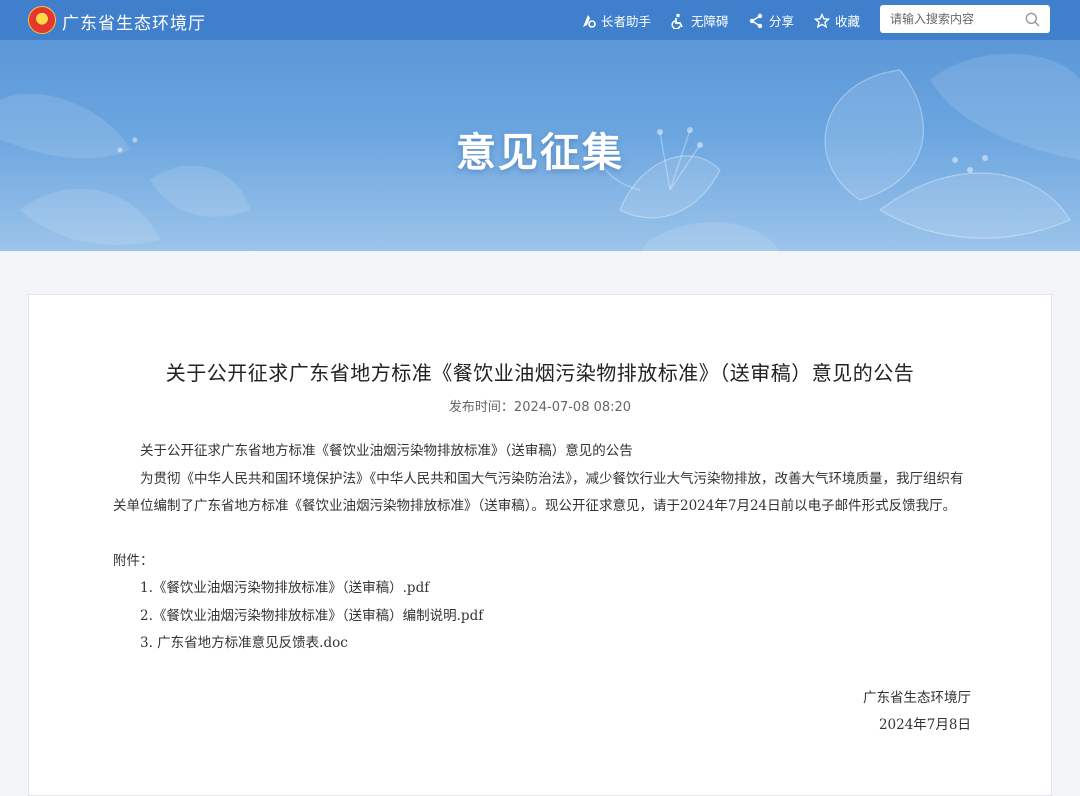  Describe the element at coordinates (540, 153) in the screenshot. I see `banner-title: 意见征集` at that location.